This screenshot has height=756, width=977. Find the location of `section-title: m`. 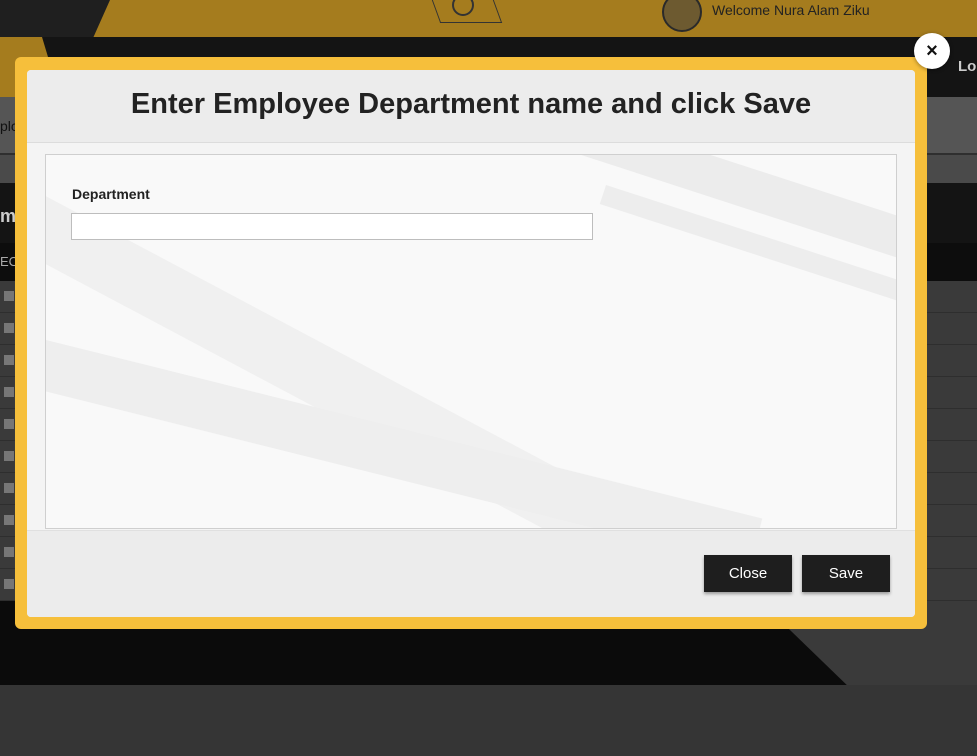

section-title: m is located at coordinates (8, 216).